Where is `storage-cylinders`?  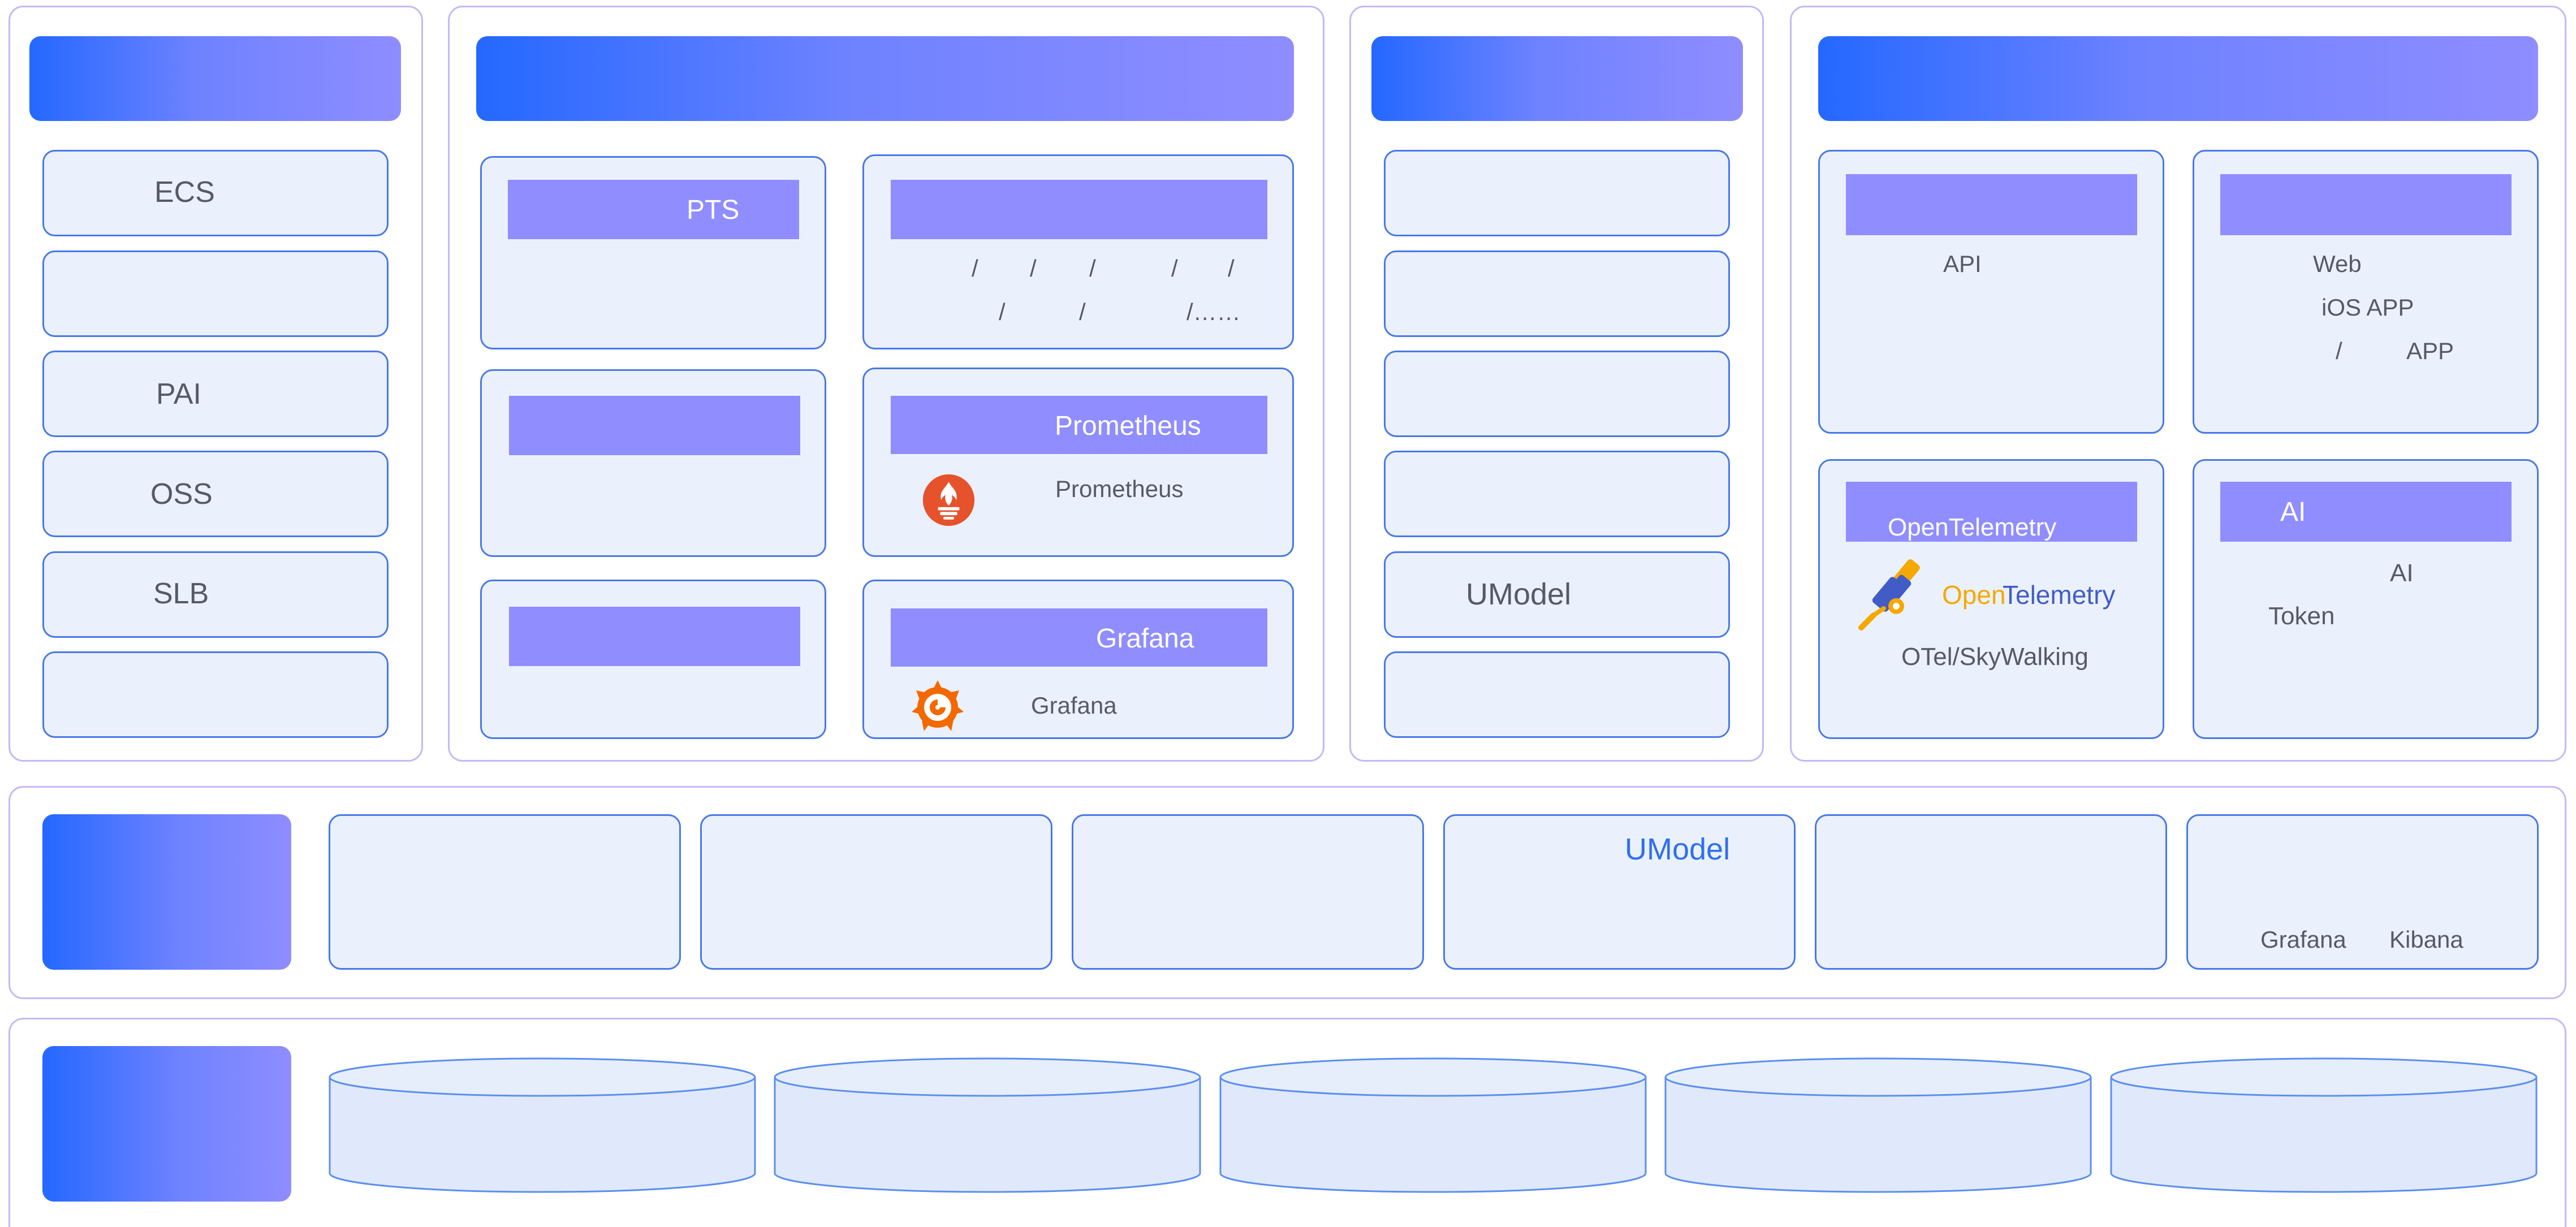 storage-cylinders is located at coordinates (1434, 1125).